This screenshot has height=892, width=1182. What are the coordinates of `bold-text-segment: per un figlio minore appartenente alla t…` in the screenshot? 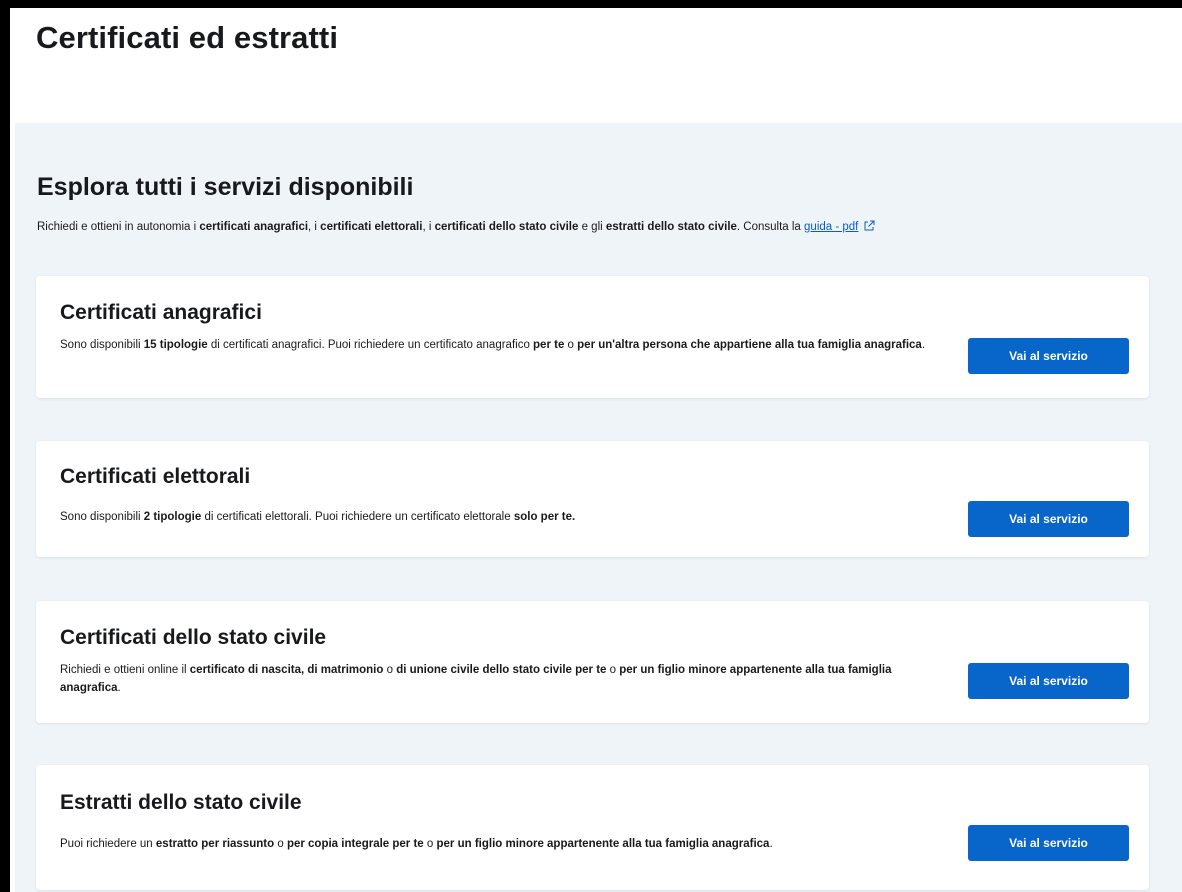 It's located at (603, 844).